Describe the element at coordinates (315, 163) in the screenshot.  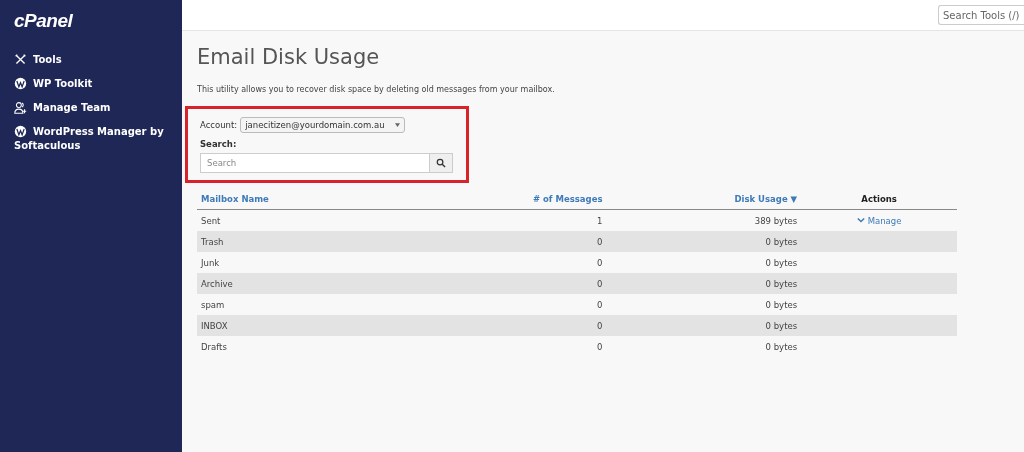
I see `search-field: Search` at that location.